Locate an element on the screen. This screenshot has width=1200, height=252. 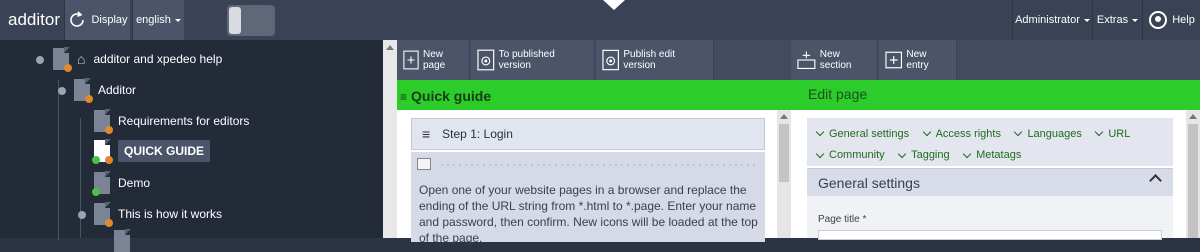
publish-edit-label: Publish edit version is located at coordinates (649, 60).